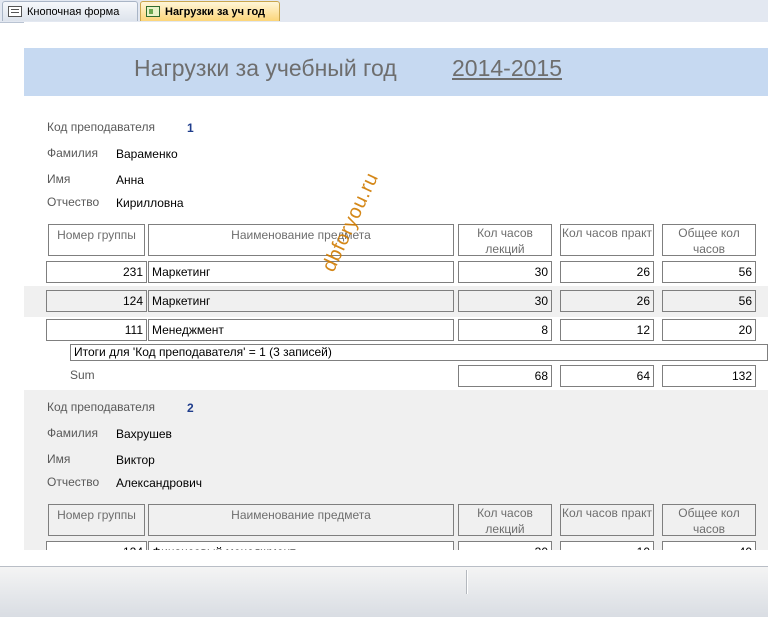  Describe the element at coordinates (384, 591) in the screenshot. I see `status-bar` at that location.